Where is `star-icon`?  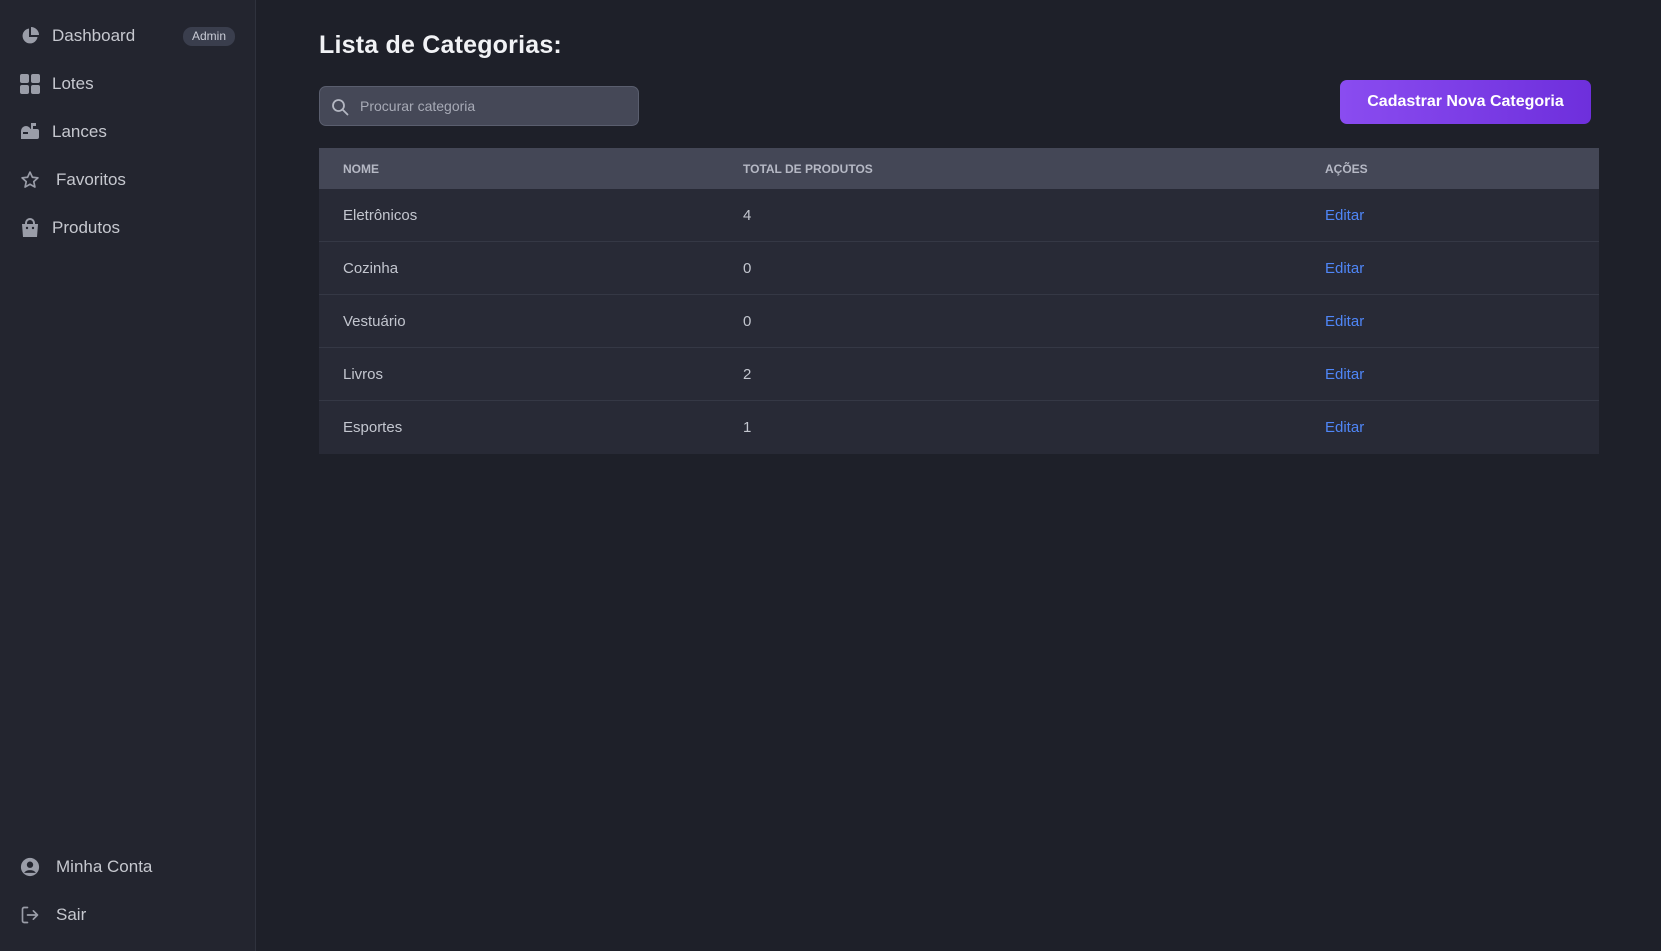
star-icon is located at coordinates (30, 180).